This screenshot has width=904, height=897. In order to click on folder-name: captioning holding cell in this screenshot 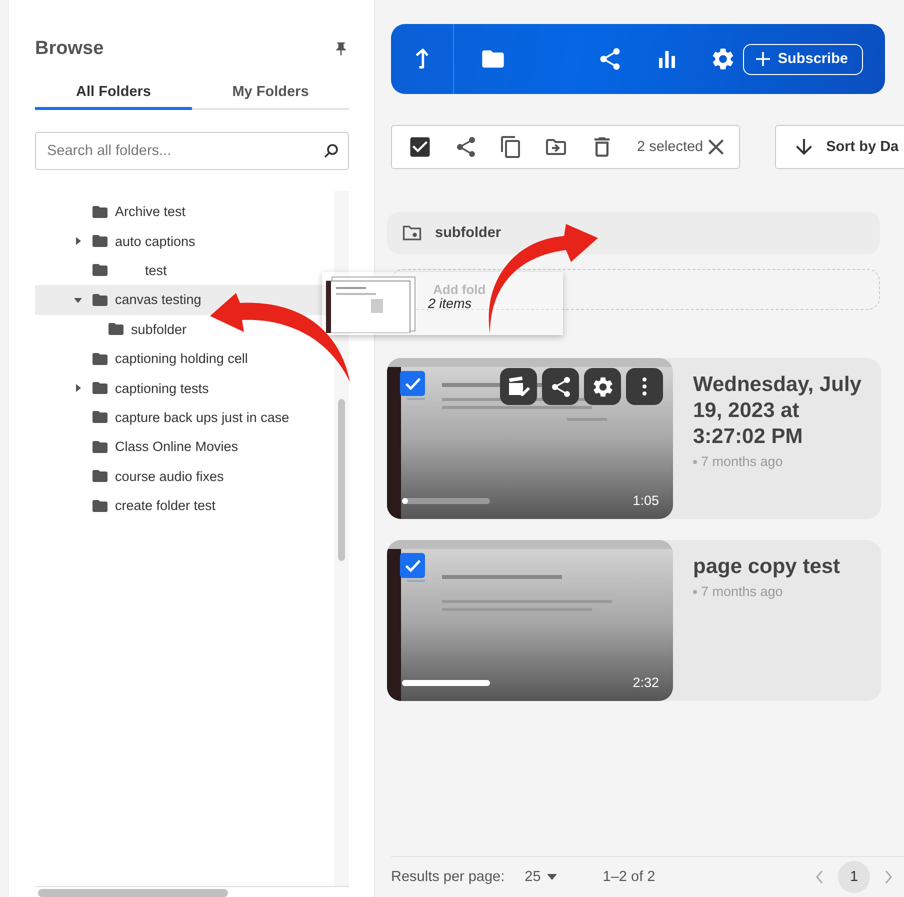, I will do `click(181, 358)`.